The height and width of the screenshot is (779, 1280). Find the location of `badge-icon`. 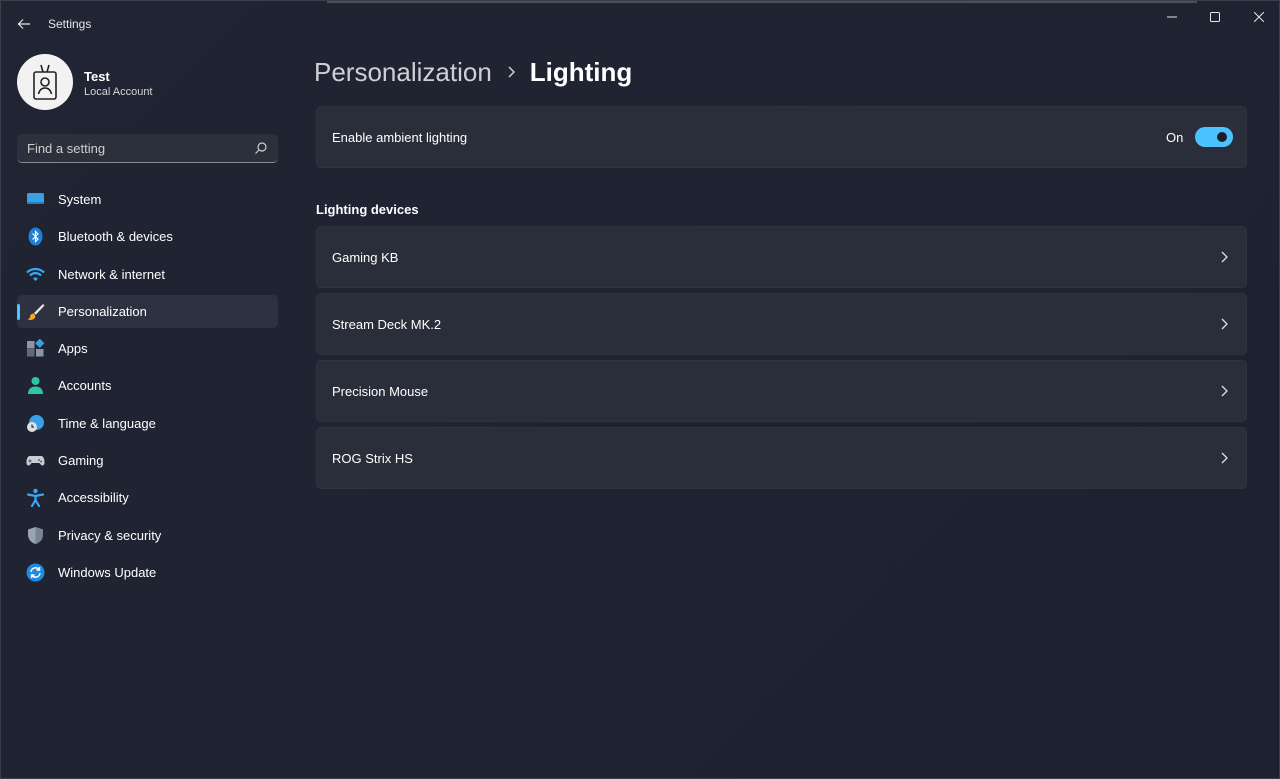

badge-icon is located at coordinates (45, 82).